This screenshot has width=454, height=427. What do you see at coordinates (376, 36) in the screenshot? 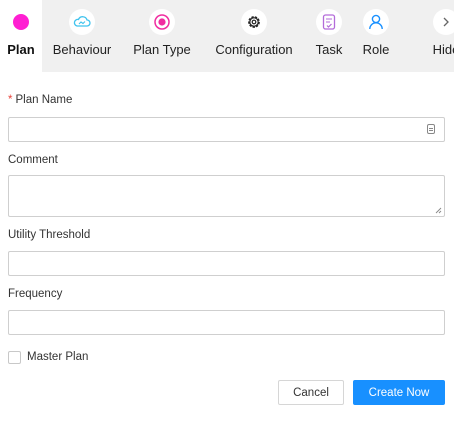
I see `tab-role: Role` at bounding box center [376, 36].